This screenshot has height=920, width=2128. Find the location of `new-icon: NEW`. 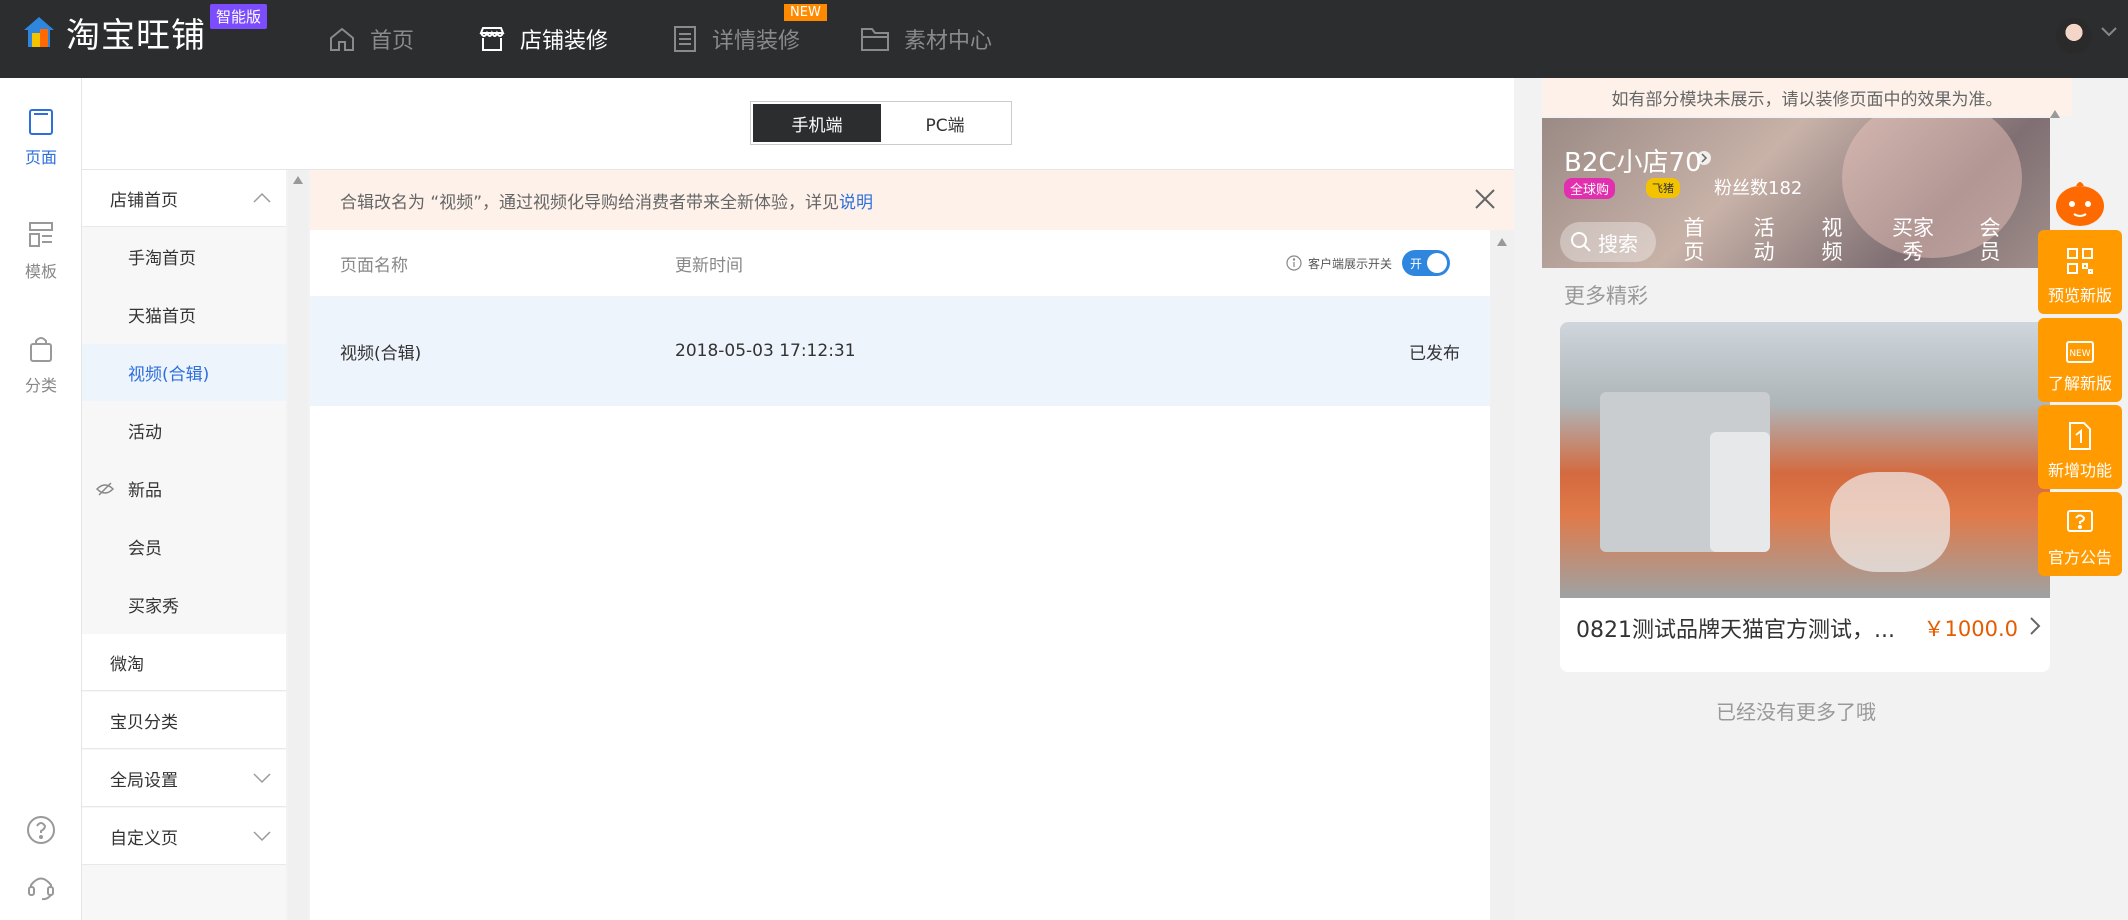

new-icon: NEW is located at coordinates (2080, 352).